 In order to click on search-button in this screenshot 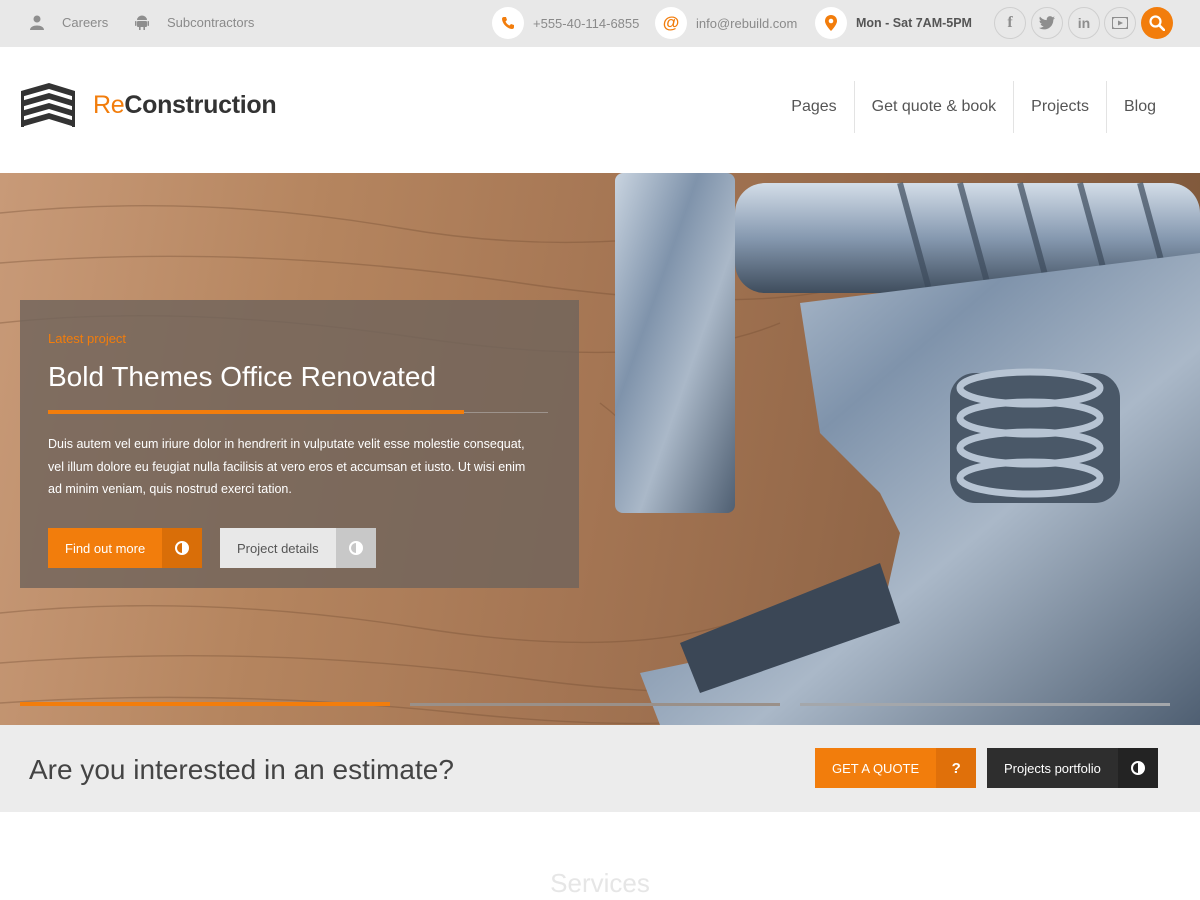, I will do `click(1157, 23)`.